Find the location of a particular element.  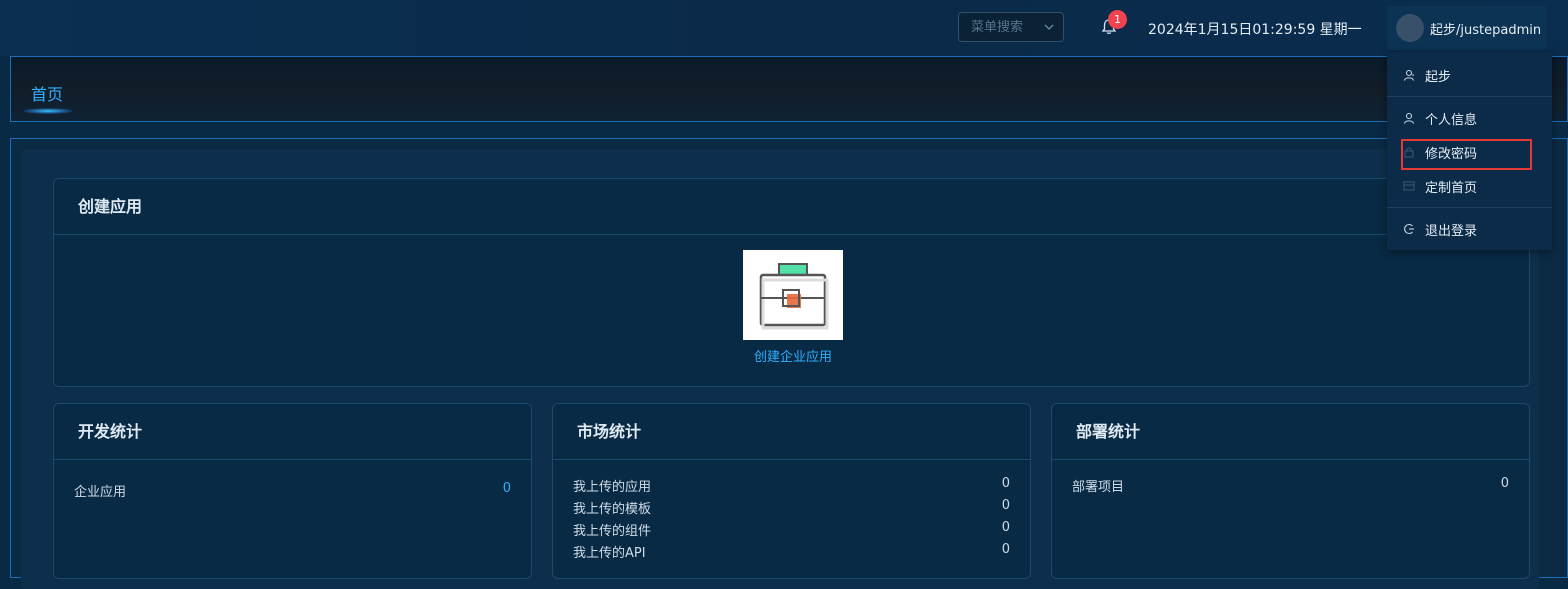

menu-search-input is located at coordinates (1006, 27).